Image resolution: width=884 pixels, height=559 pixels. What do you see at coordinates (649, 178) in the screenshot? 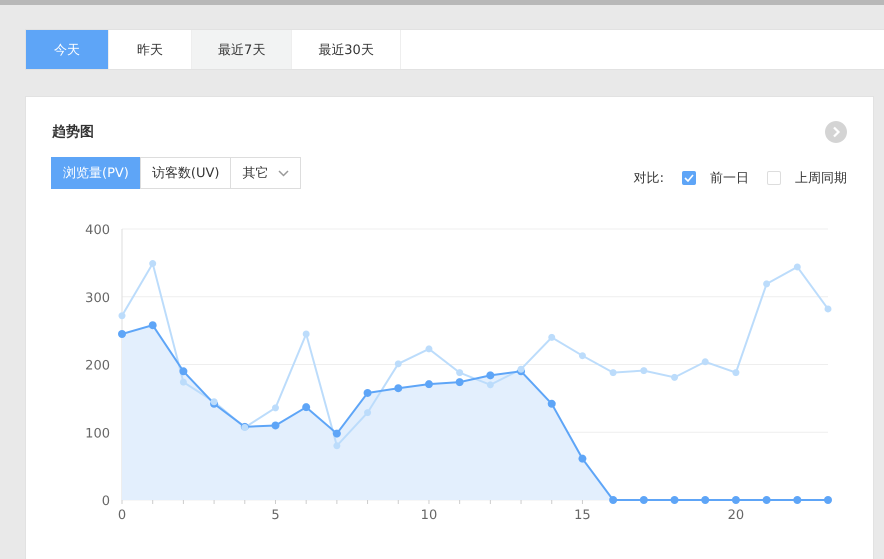
I see `compare-label: 对比:` at bounding box center [649, 178].